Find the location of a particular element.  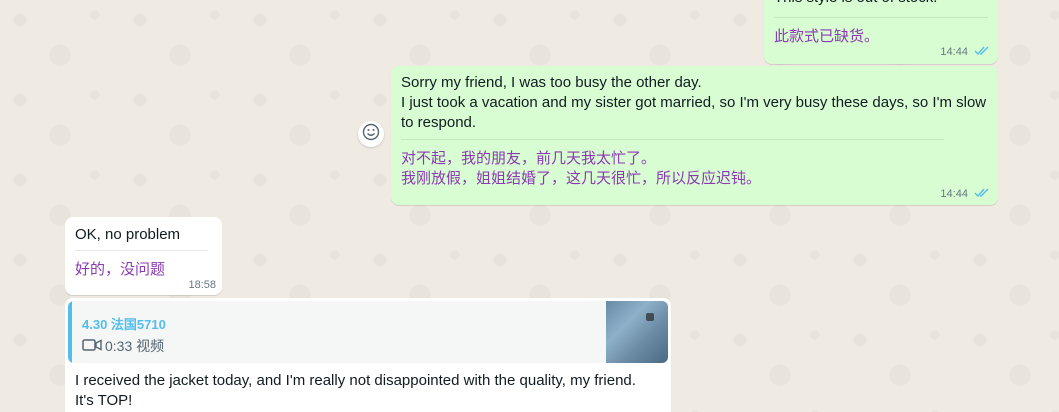

quoted-message: 4.30 法国5710 0:33 视频 is located at coordinates (368, 332).